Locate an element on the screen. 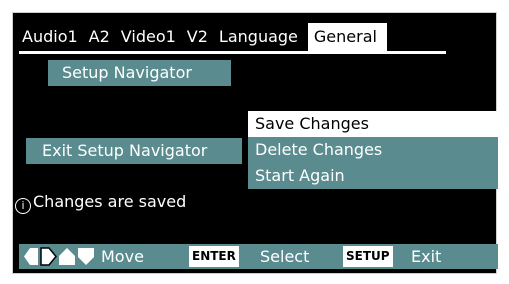 Image resolution: width=509 pixels, height=284 pixels. right-arrow-icon is located at coordinates (48, 256).